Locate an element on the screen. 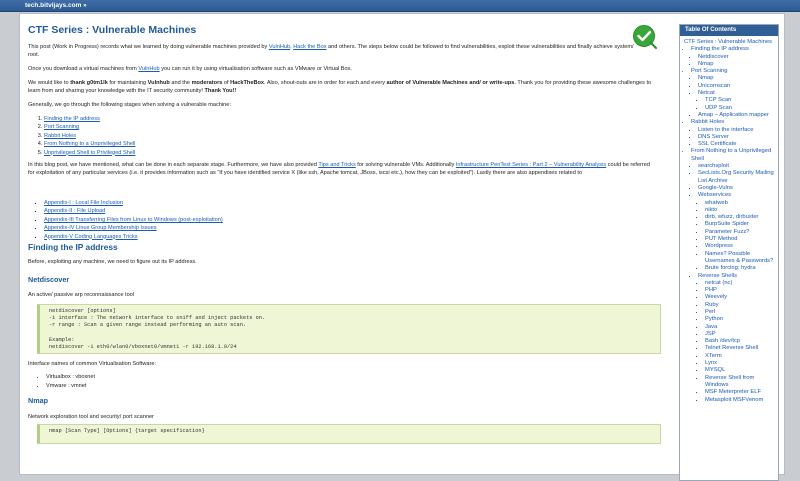 This screenshot has width=800, height=481. blogpost-text: for solving vulnerable VMs. Additionally is located at coordinates (405, 165).